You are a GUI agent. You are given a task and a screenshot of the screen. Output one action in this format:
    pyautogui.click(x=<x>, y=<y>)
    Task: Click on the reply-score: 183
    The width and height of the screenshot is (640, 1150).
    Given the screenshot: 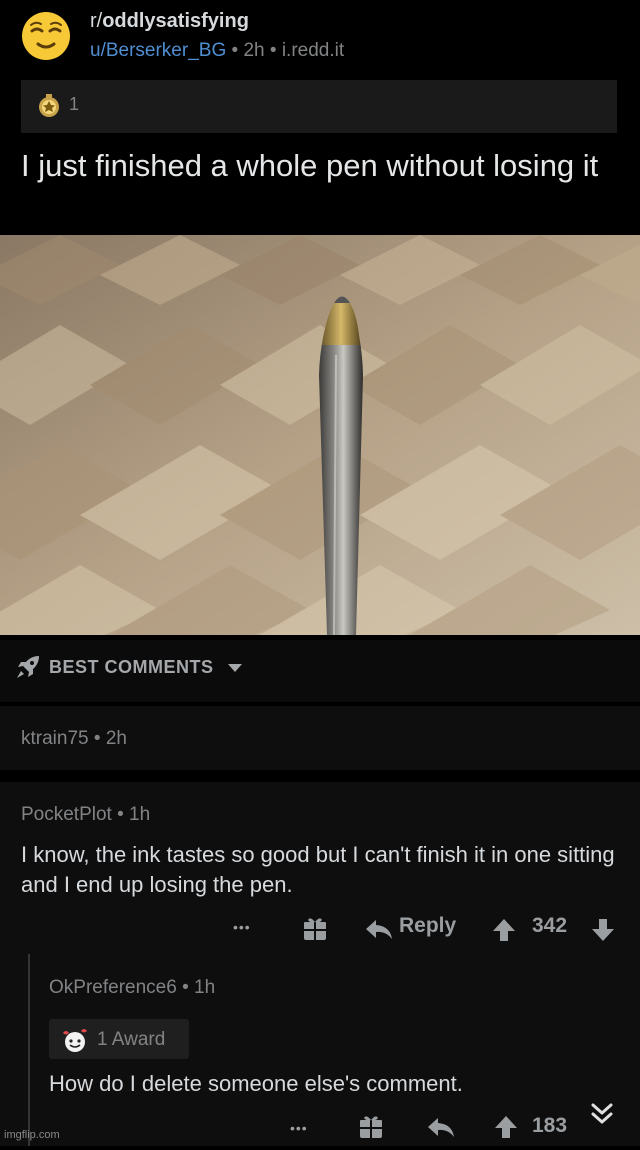 What is the action you would take?
    pyautogui.click(x=550, y=1125)
    